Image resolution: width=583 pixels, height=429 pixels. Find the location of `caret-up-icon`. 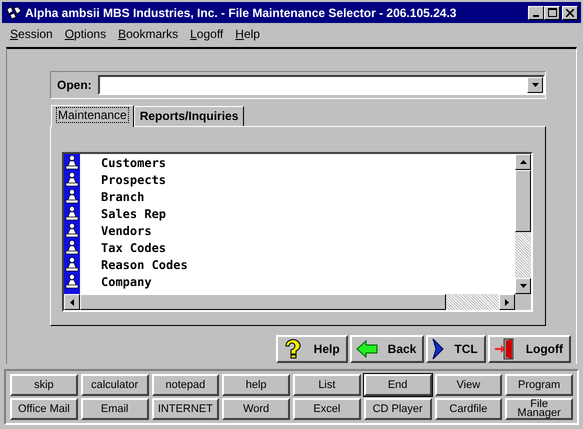

caret-up-icon is located at coordinates (523, 162).